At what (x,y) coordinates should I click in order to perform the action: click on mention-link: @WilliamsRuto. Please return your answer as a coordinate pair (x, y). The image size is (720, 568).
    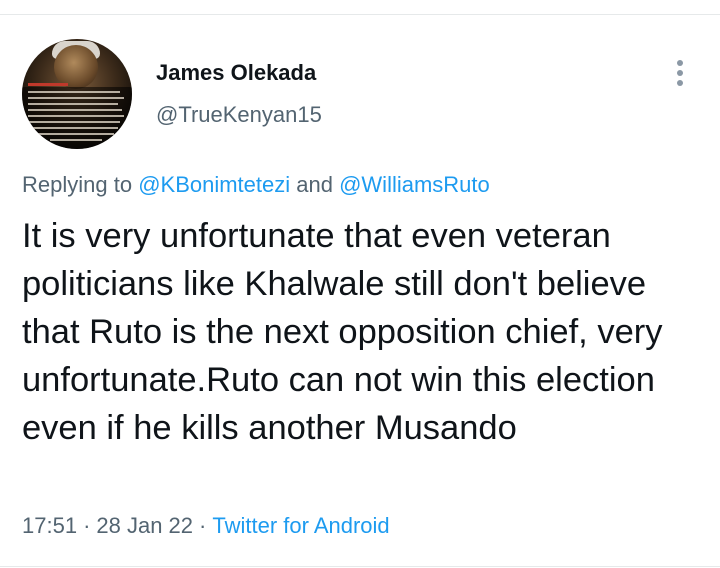
    Looking at the image, I should click on (414, 184).